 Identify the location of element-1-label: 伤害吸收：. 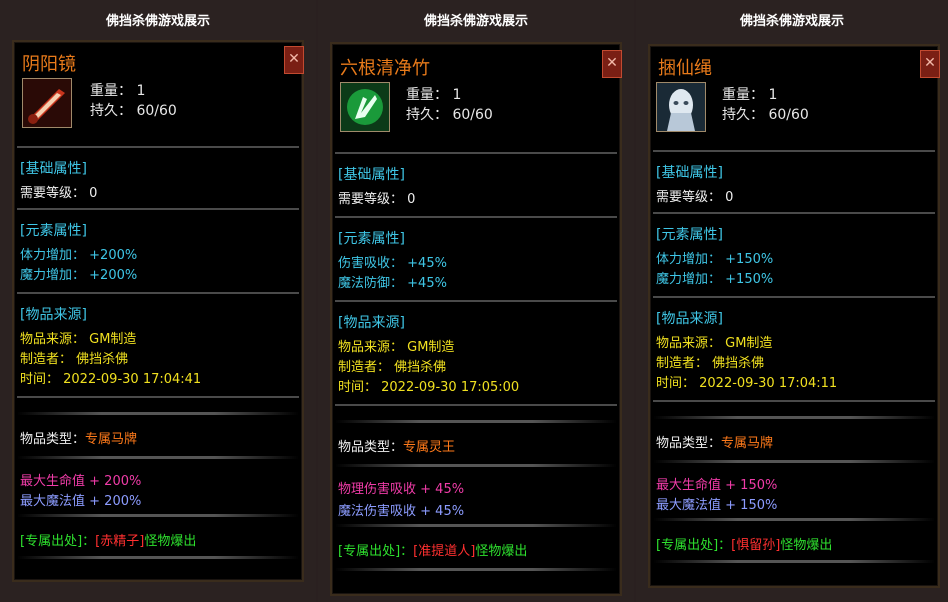
(371, 263).